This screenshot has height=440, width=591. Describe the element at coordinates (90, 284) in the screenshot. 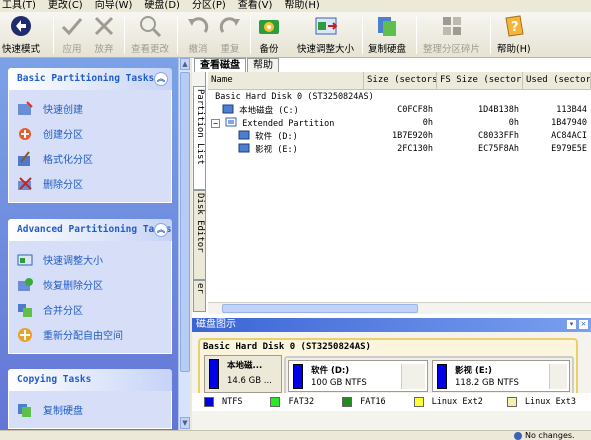

I see `task-undelete-partition: 恢复删除分区` at that location.